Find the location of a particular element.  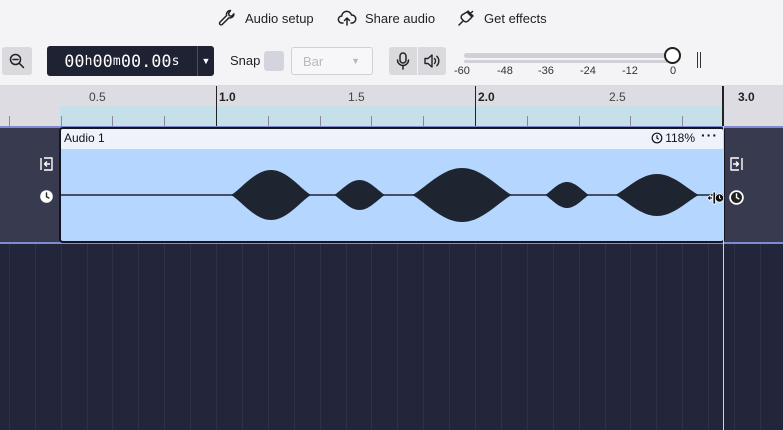

ruler-label: 1.0 is located at coordinates (227, 97).